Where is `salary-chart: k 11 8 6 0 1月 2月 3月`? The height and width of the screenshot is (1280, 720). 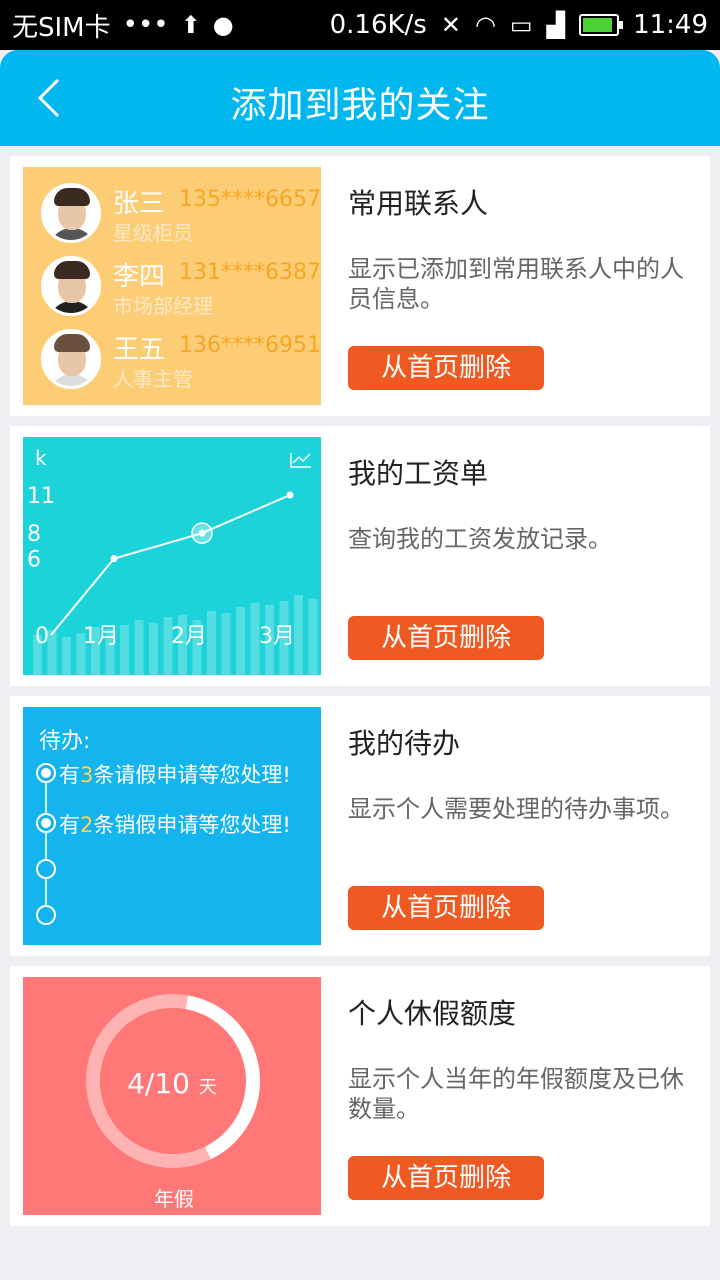
salary-chart: k 11 8 6 0 1月 2月 3月 is located at coordinates (172, 556).